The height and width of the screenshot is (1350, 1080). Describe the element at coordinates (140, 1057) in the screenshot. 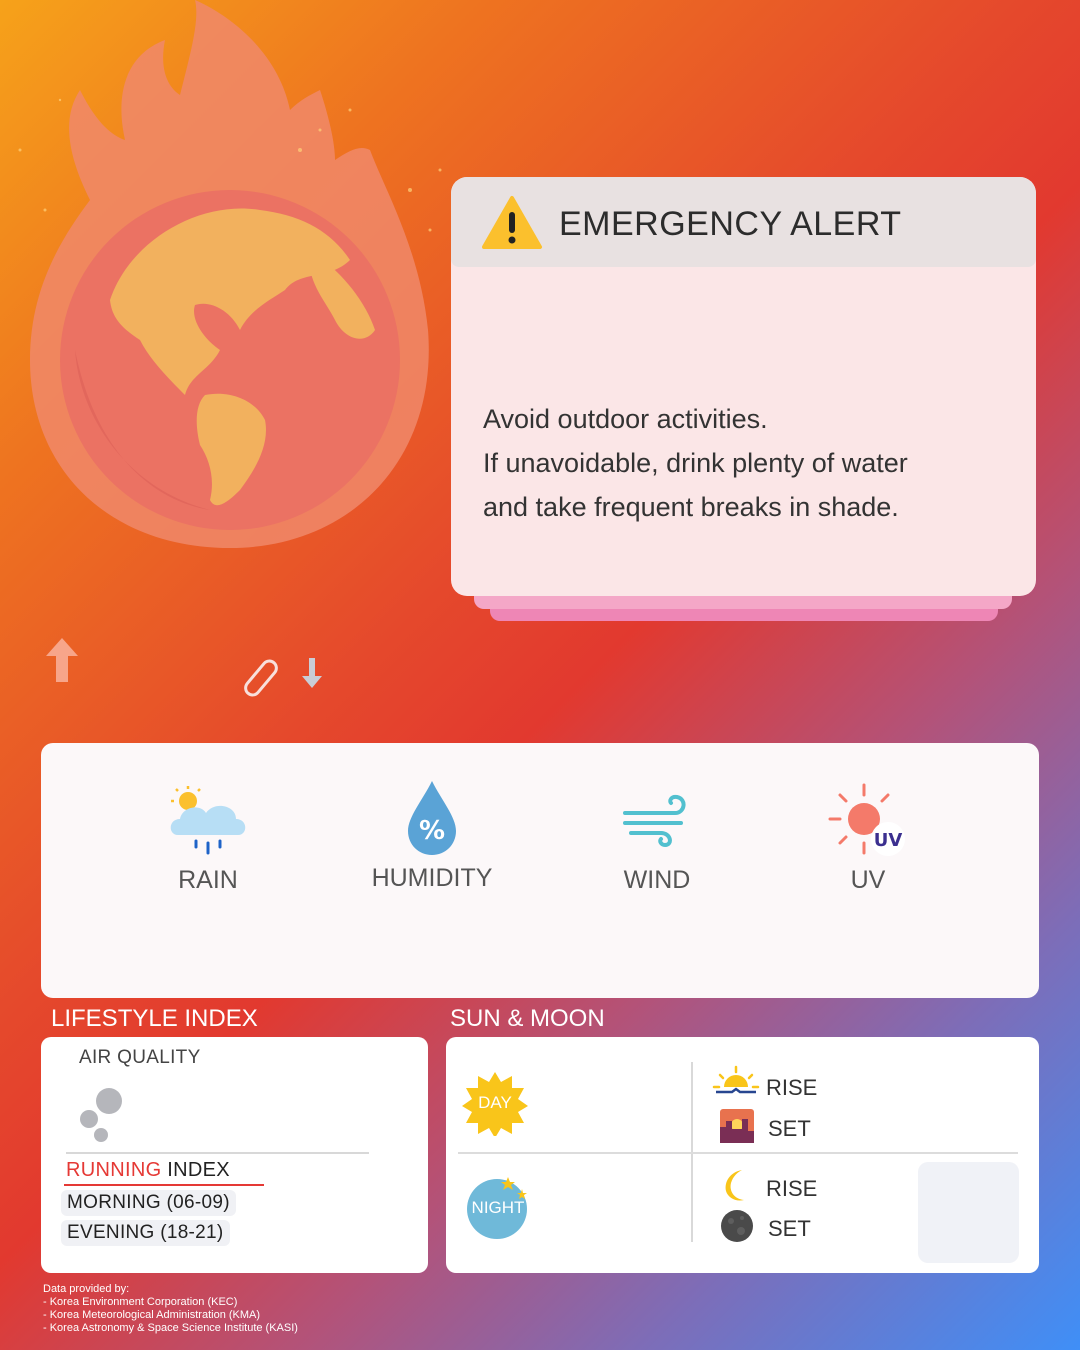

I see `air-quality-label: AIR QUALITY` at that location.